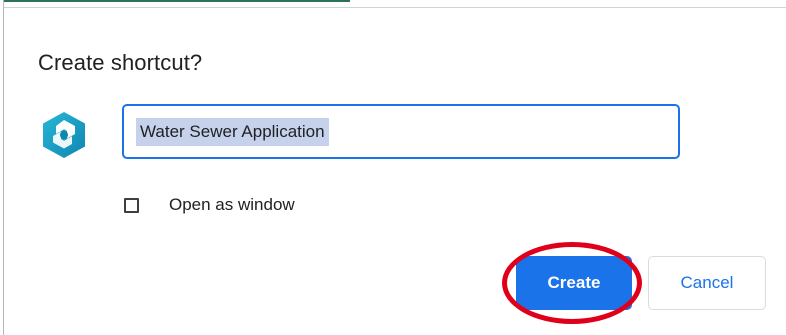  I want to click on hexagon-logo-icon, so click(64, 135).